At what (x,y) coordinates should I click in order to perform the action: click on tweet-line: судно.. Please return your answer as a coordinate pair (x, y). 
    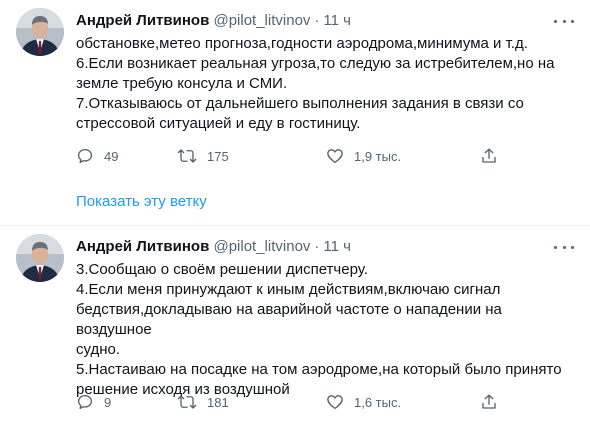
    Looking at the image, I should click on (98, 349).